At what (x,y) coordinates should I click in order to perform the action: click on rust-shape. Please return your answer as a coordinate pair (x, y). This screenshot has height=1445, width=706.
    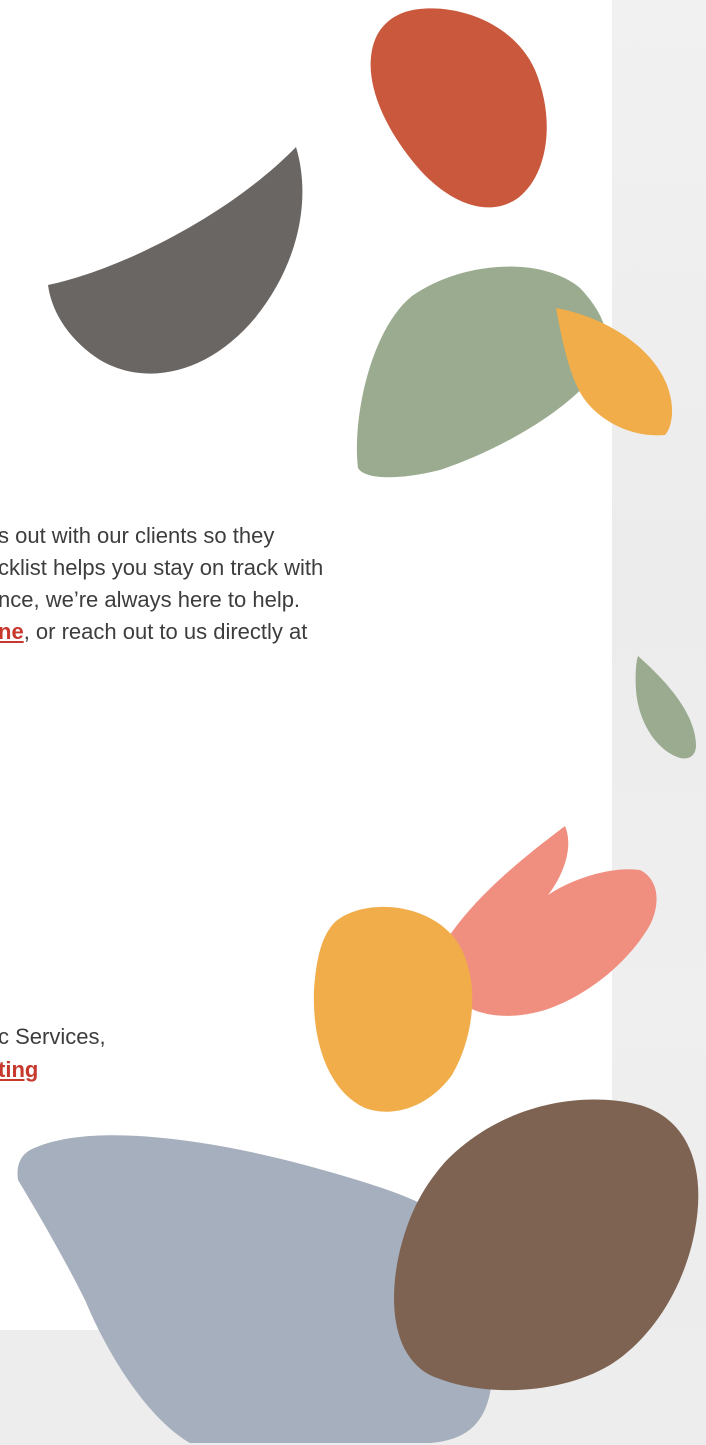
    Looking at the image, I should click on (458, 108).